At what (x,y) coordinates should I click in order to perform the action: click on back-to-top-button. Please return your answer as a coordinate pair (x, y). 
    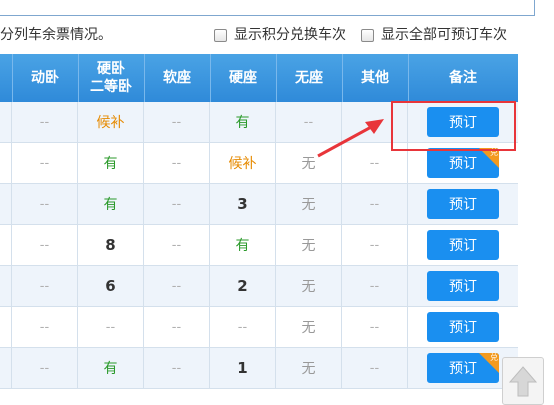
    Looking at the image, I should click on (523, 381).